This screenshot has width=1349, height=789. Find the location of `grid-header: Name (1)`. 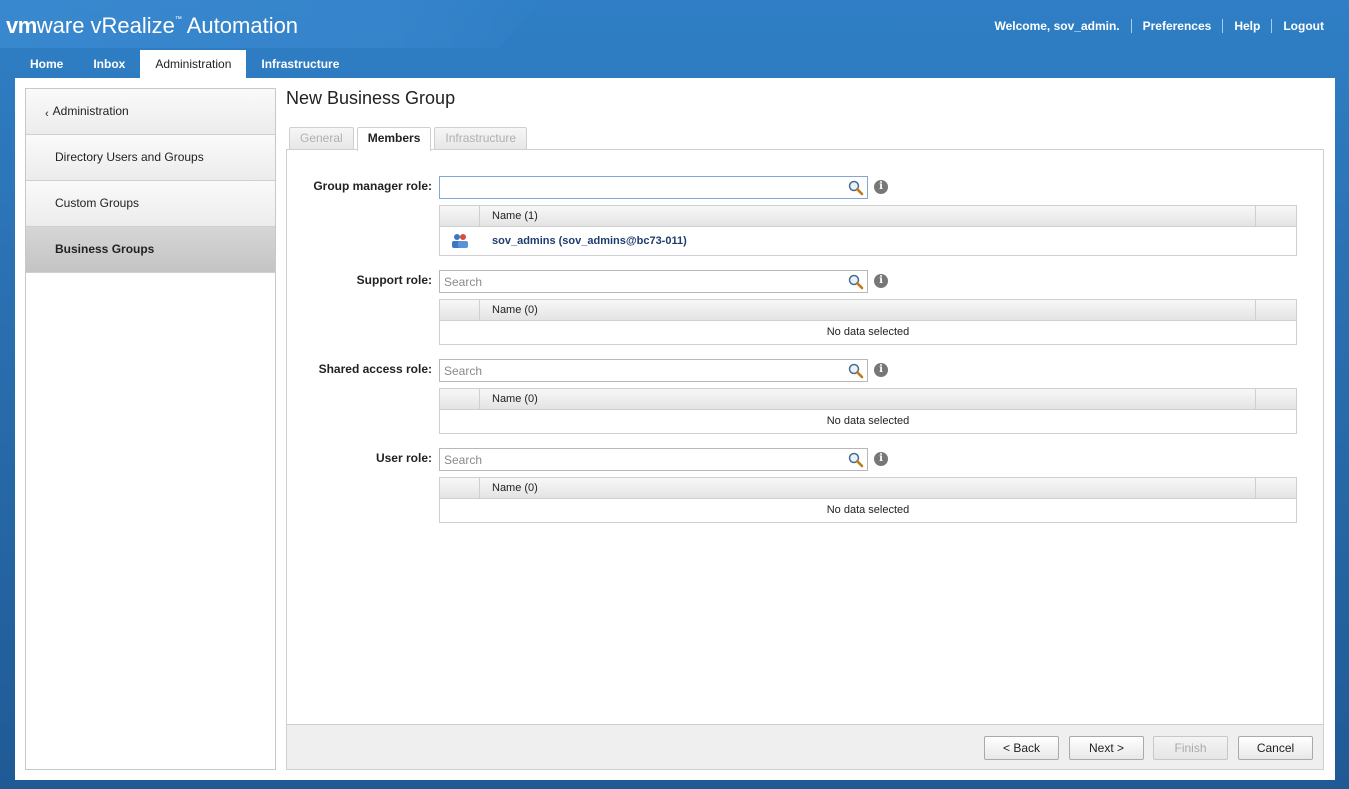

grid-header: Name (1) is located at coordinates (868, 216).